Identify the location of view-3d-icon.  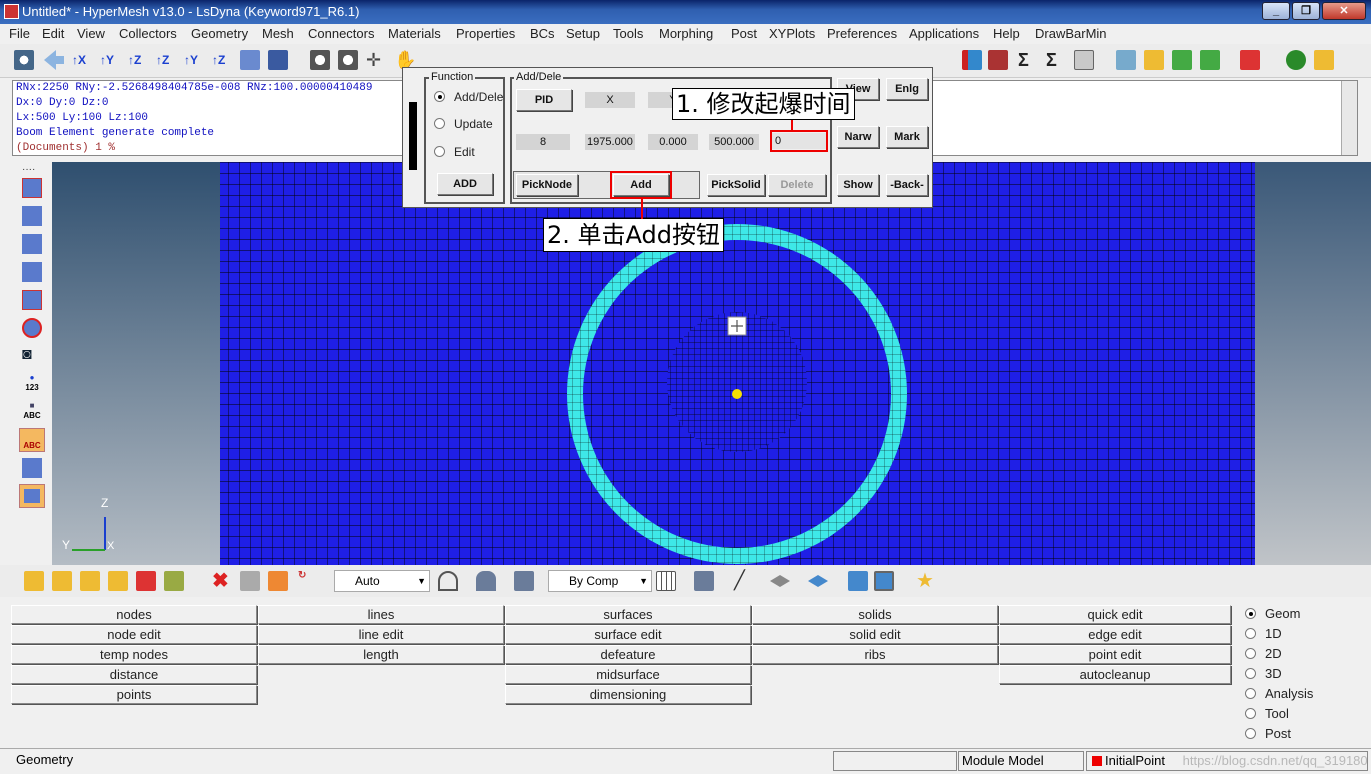
(250, 60).